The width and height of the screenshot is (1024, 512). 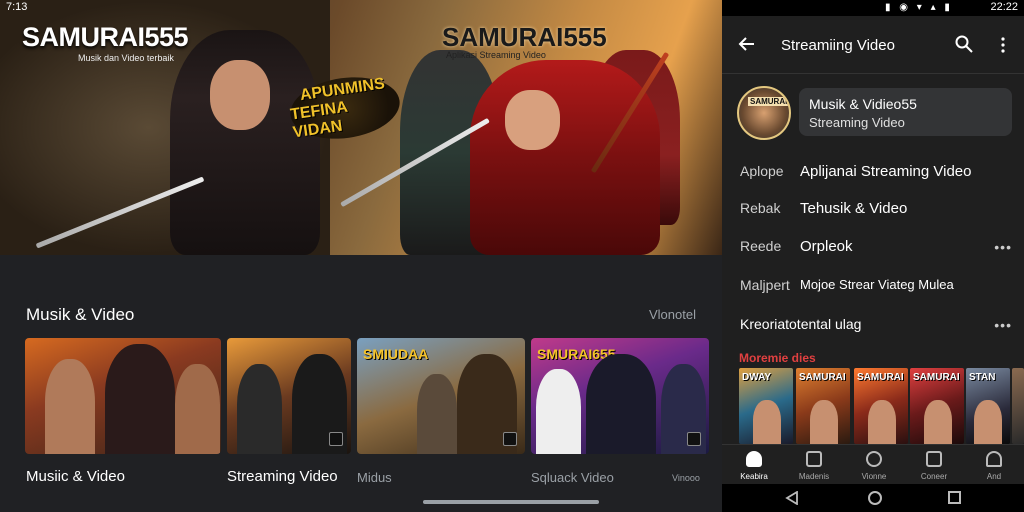 I want to click on subscriptions-icon, so click(x=874, y=459).